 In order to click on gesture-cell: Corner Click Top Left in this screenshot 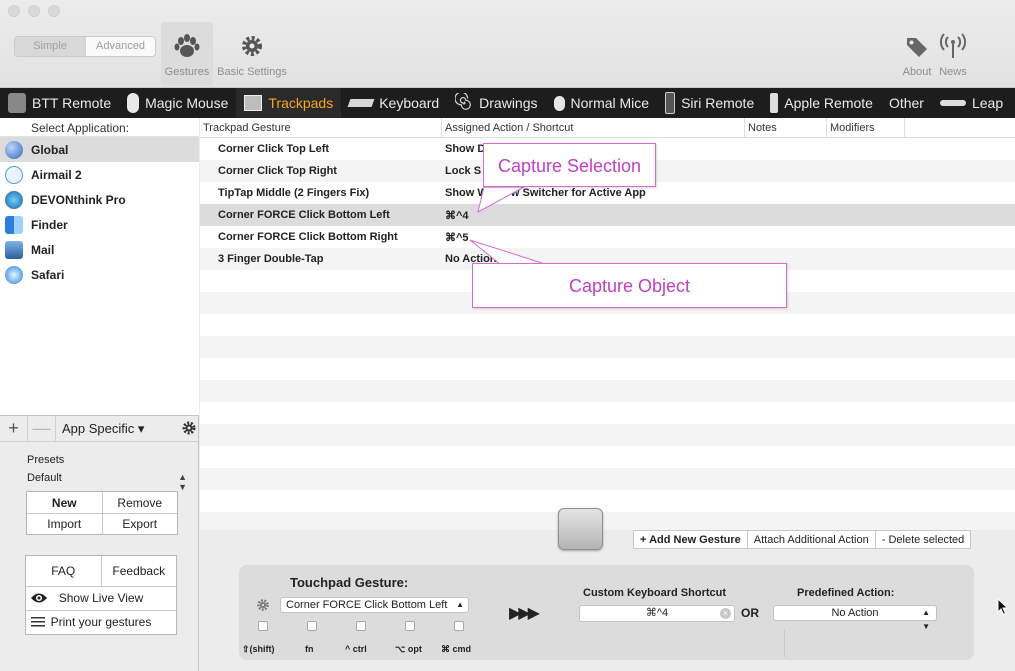, I will do `click(274, 149)`.